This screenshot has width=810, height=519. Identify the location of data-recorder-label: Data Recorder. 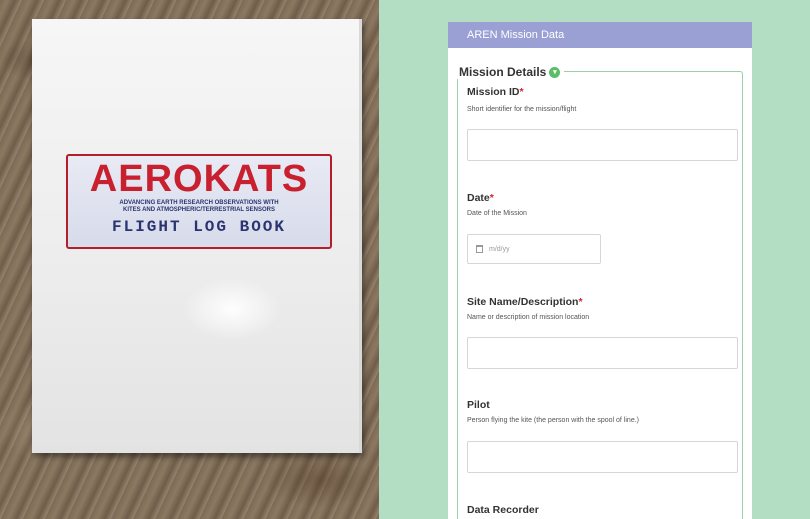
(503, 510).